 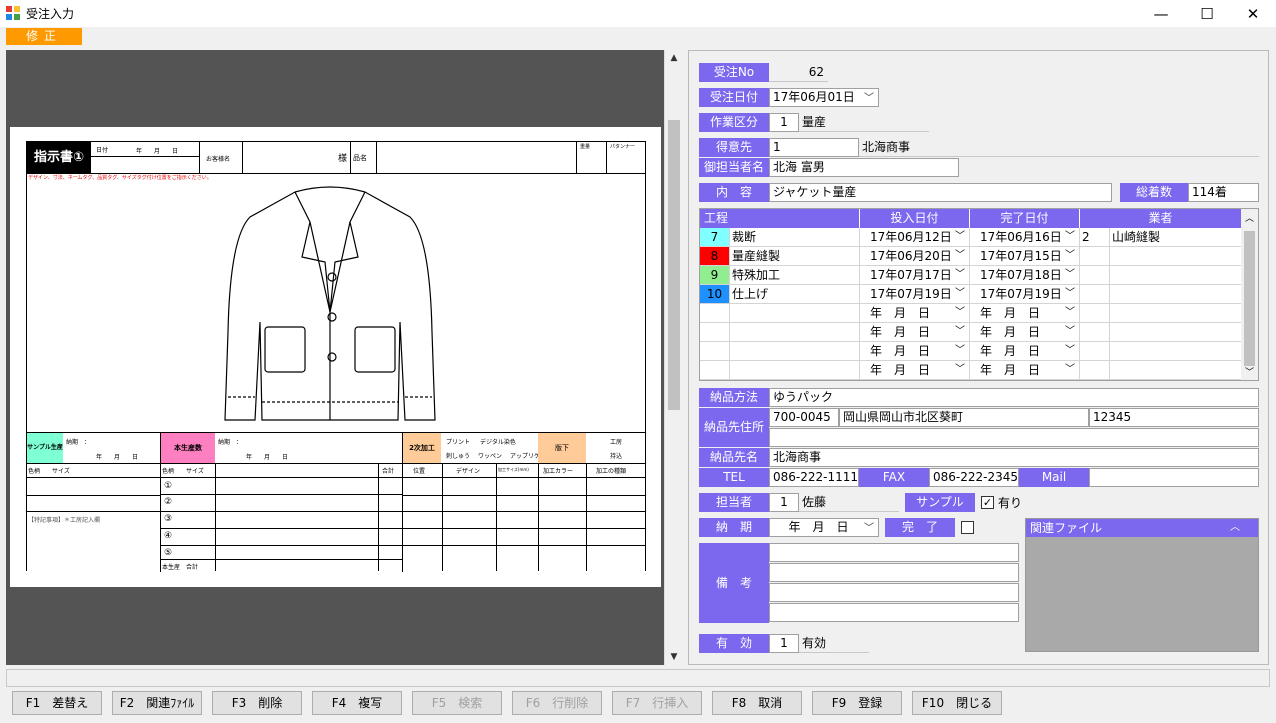 I want to click on start-date-cell: 17年07月17日 ﹀, so click(x=915, y=275).